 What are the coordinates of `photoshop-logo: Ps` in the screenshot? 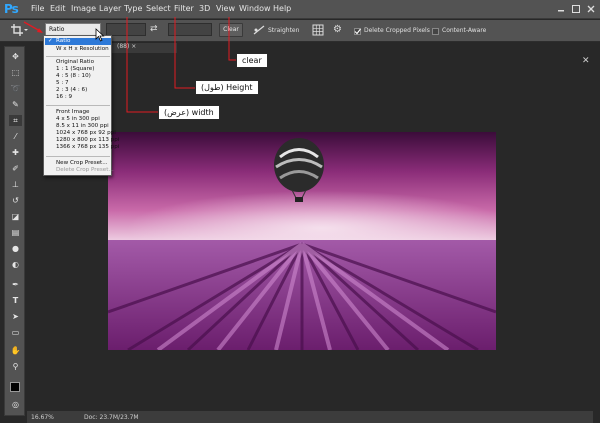 It's located at (11, 9).